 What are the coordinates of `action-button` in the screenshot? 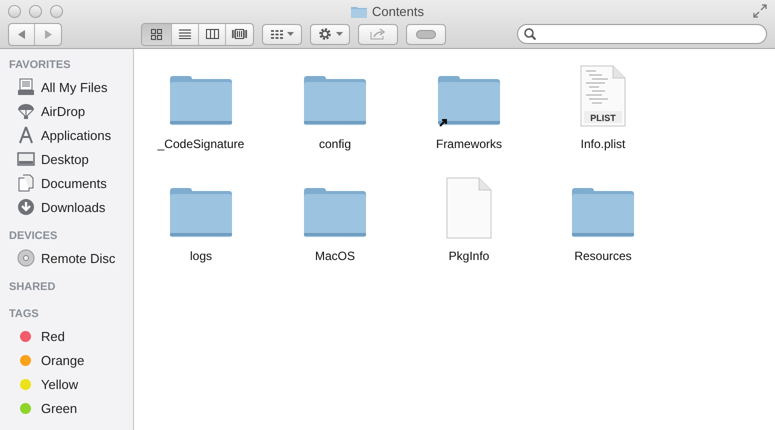 It's located at (330, 34).